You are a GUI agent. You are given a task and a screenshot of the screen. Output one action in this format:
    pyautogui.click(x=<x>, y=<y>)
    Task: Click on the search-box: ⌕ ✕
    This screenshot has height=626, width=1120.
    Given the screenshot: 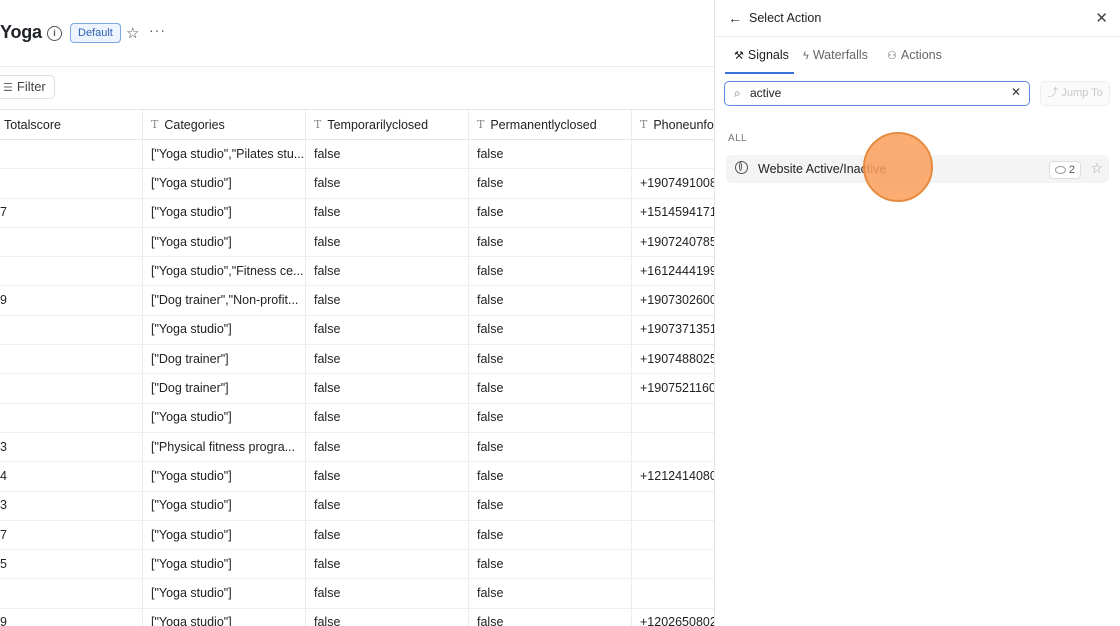 What is the action you would take?
    pyautogui.click(x=877, y=93)
    